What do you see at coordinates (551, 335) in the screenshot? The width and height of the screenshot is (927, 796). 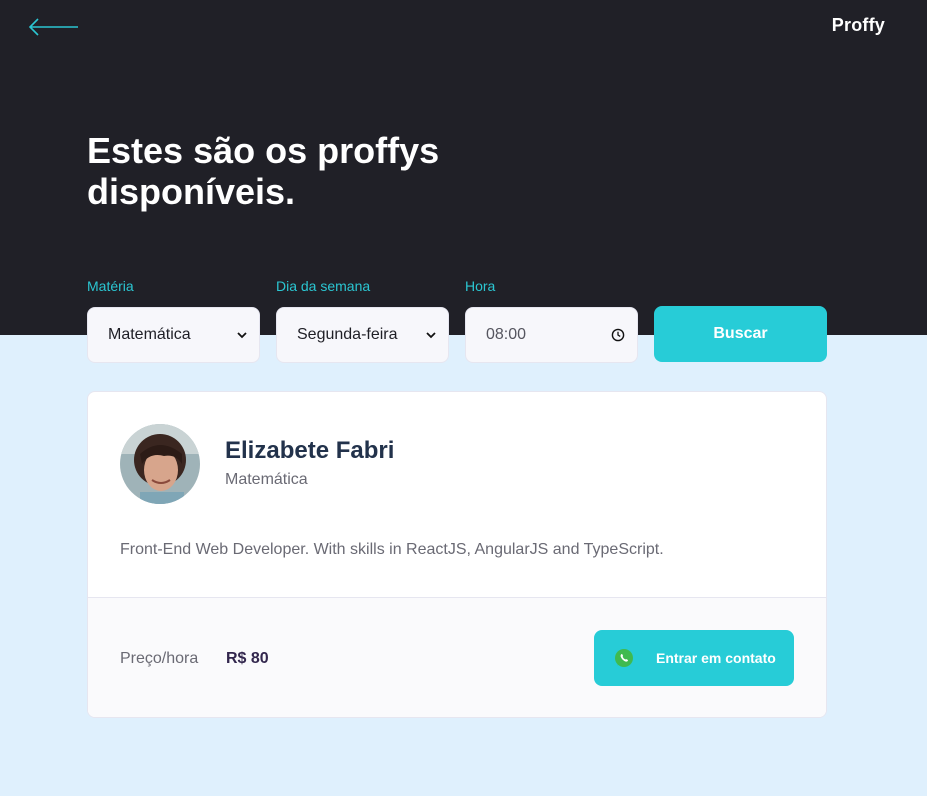 I see `time-input: 08:00` at bounding box center [551, 335].